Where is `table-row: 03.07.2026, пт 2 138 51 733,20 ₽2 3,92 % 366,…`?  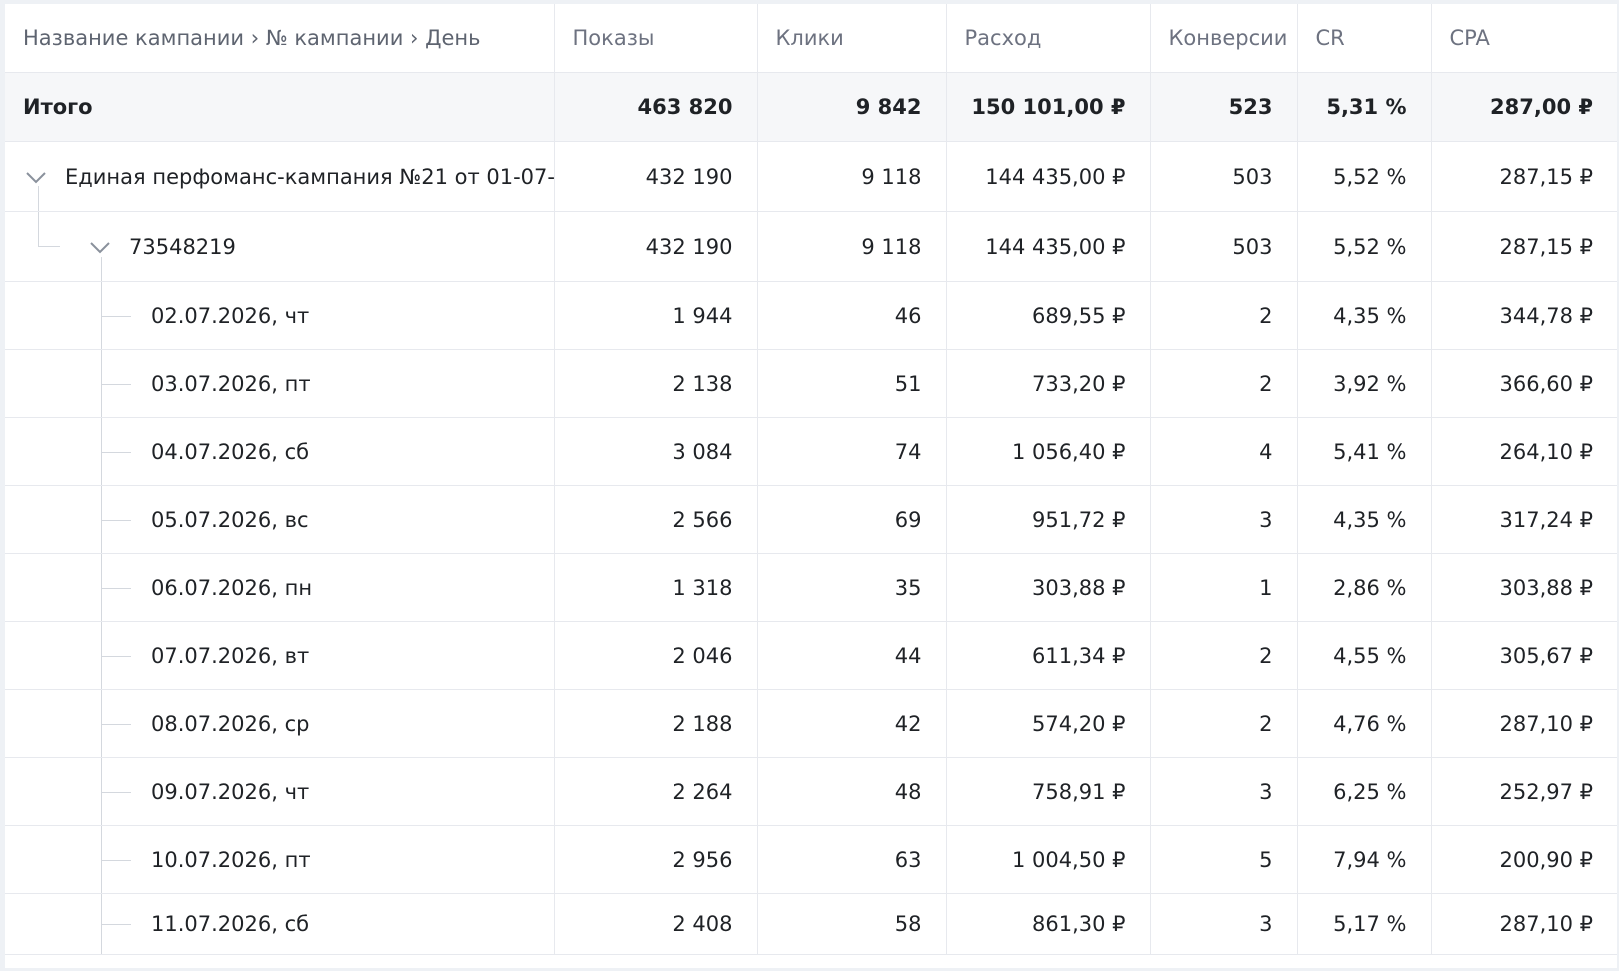 table-row: 03.07.2026, пт 2 138 51 733,20 ₽2 3,92 % 366,… is located at coordinates (811, 383).